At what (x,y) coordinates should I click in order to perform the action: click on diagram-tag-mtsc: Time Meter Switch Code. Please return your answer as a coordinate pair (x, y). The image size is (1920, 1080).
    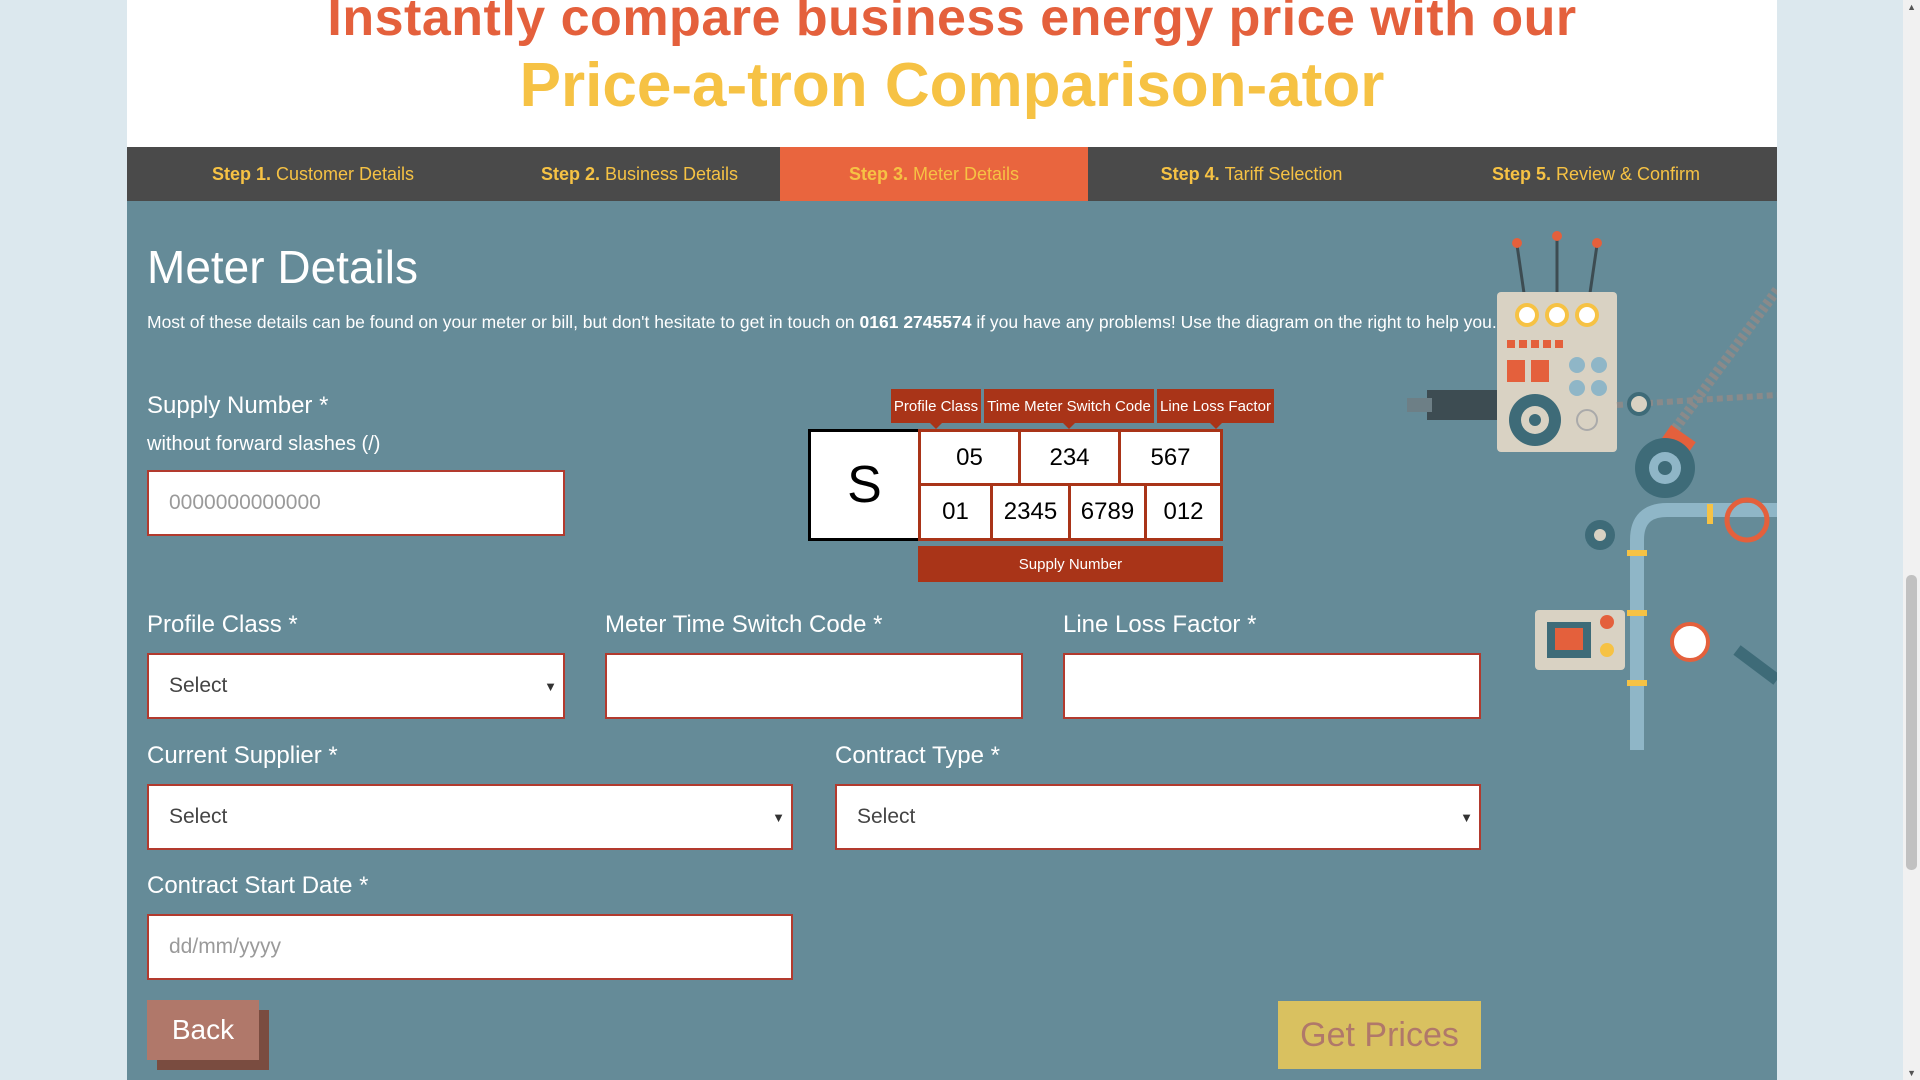
    Looking at the image, I should click on (1069, 409).